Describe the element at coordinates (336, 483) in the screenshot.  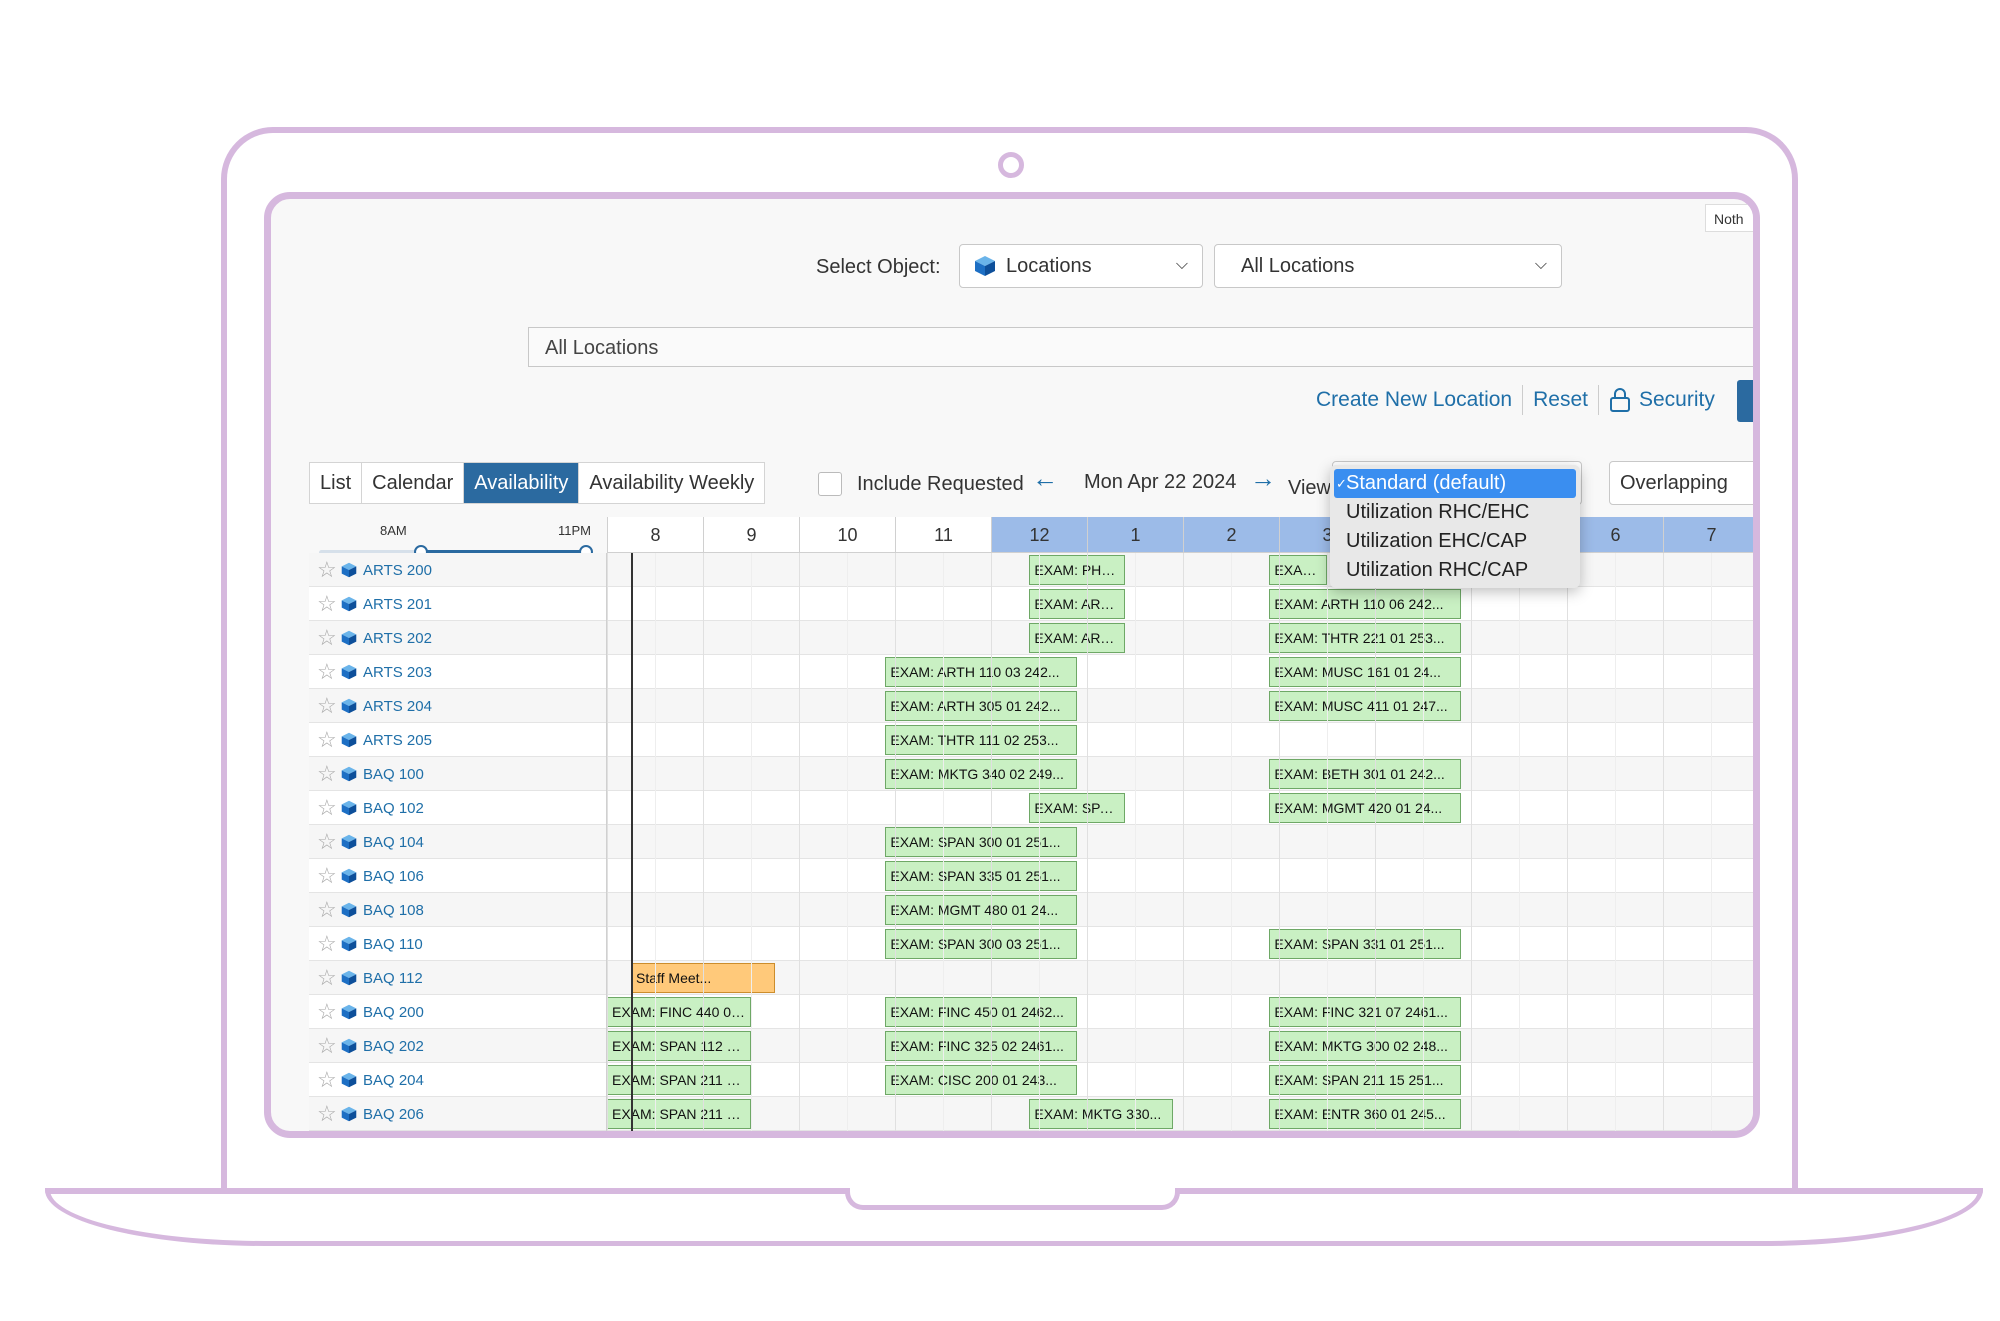
I see `tab-list: List` at that location.